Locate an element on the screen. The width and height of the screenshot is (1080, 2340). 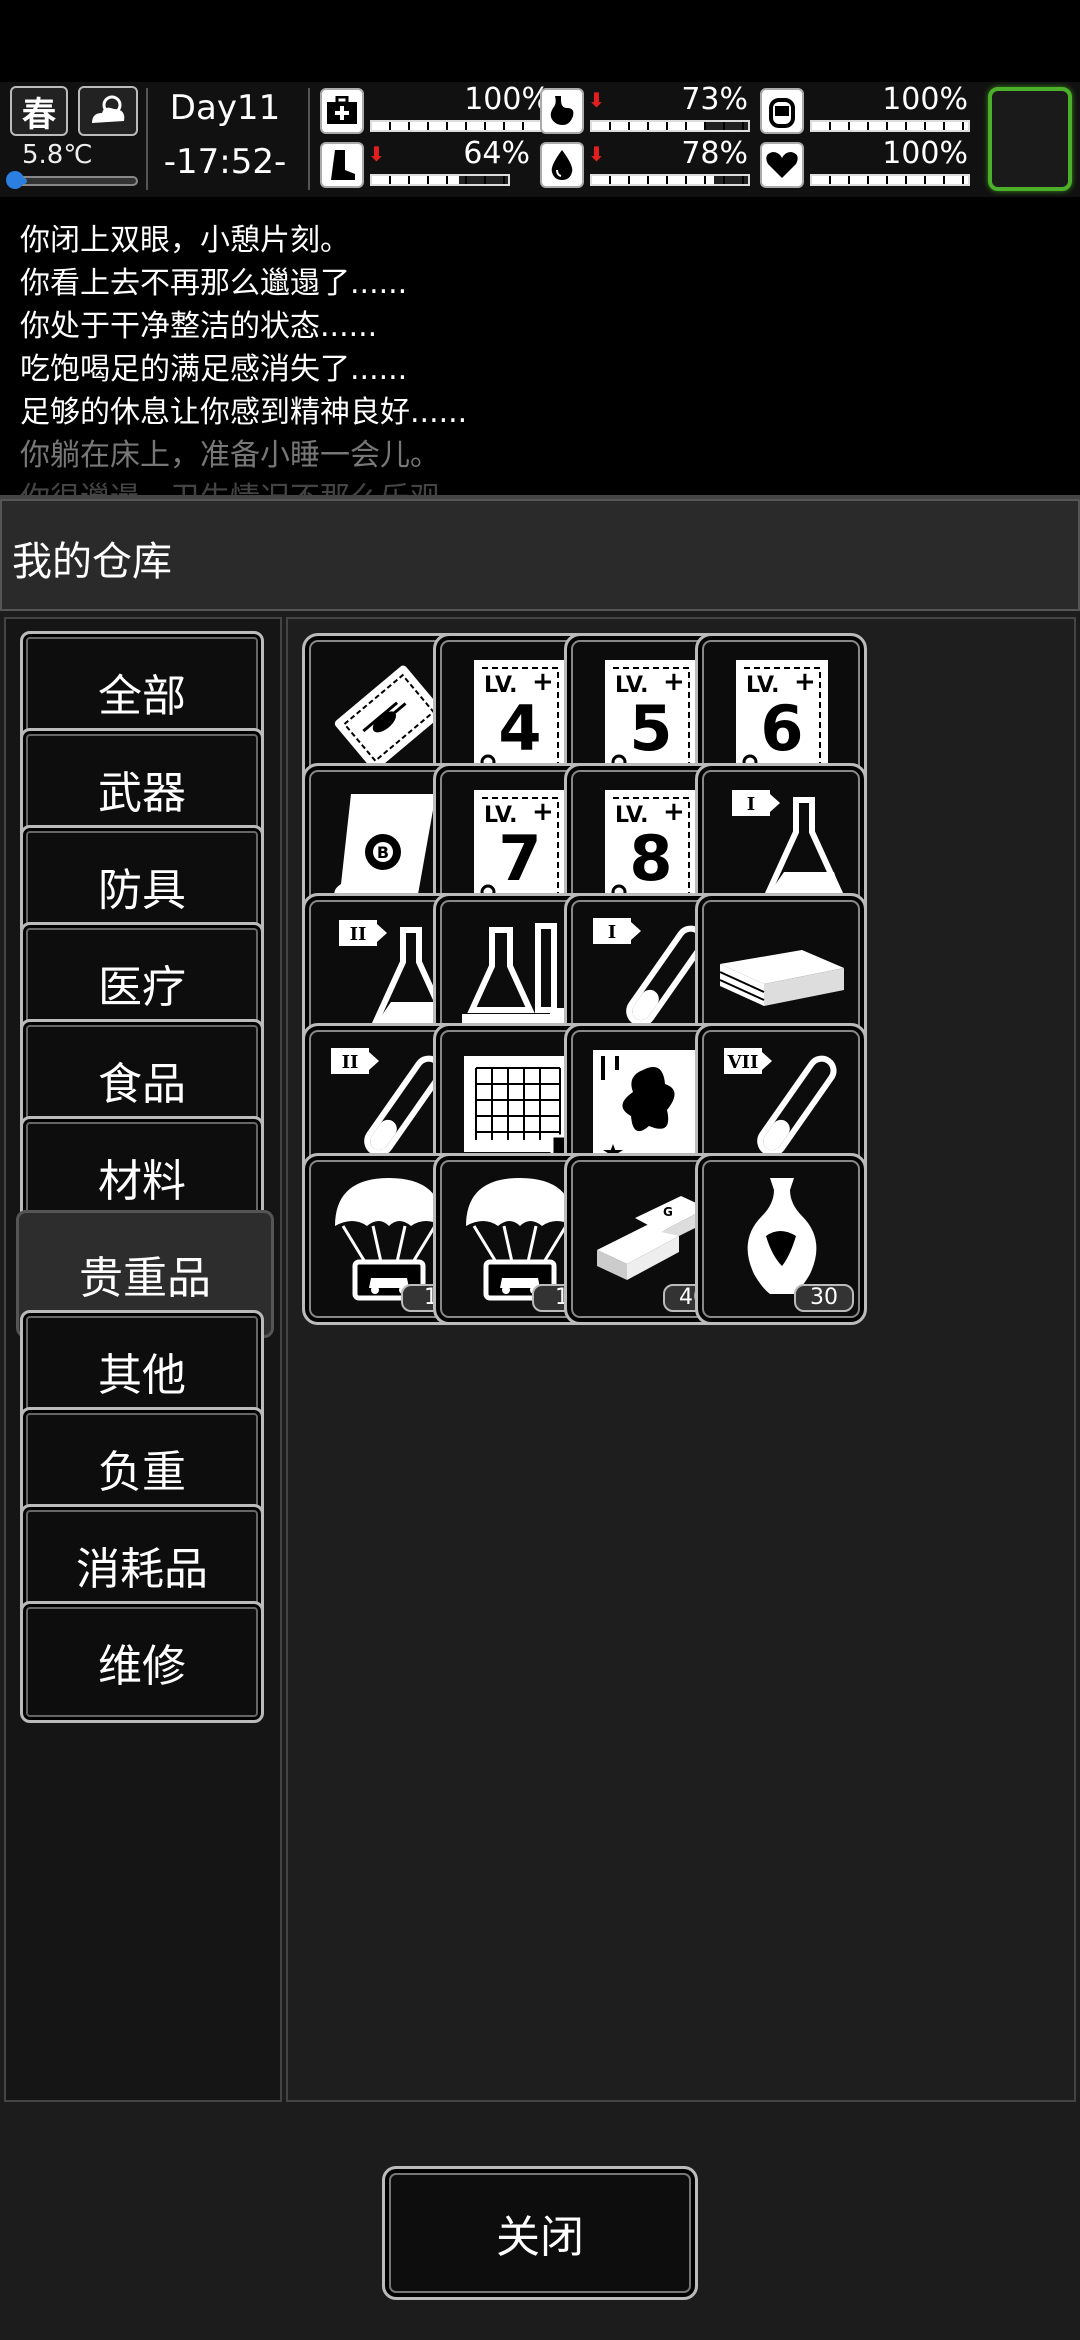
day-counter: Day11 is located at coordinates (225, 108).